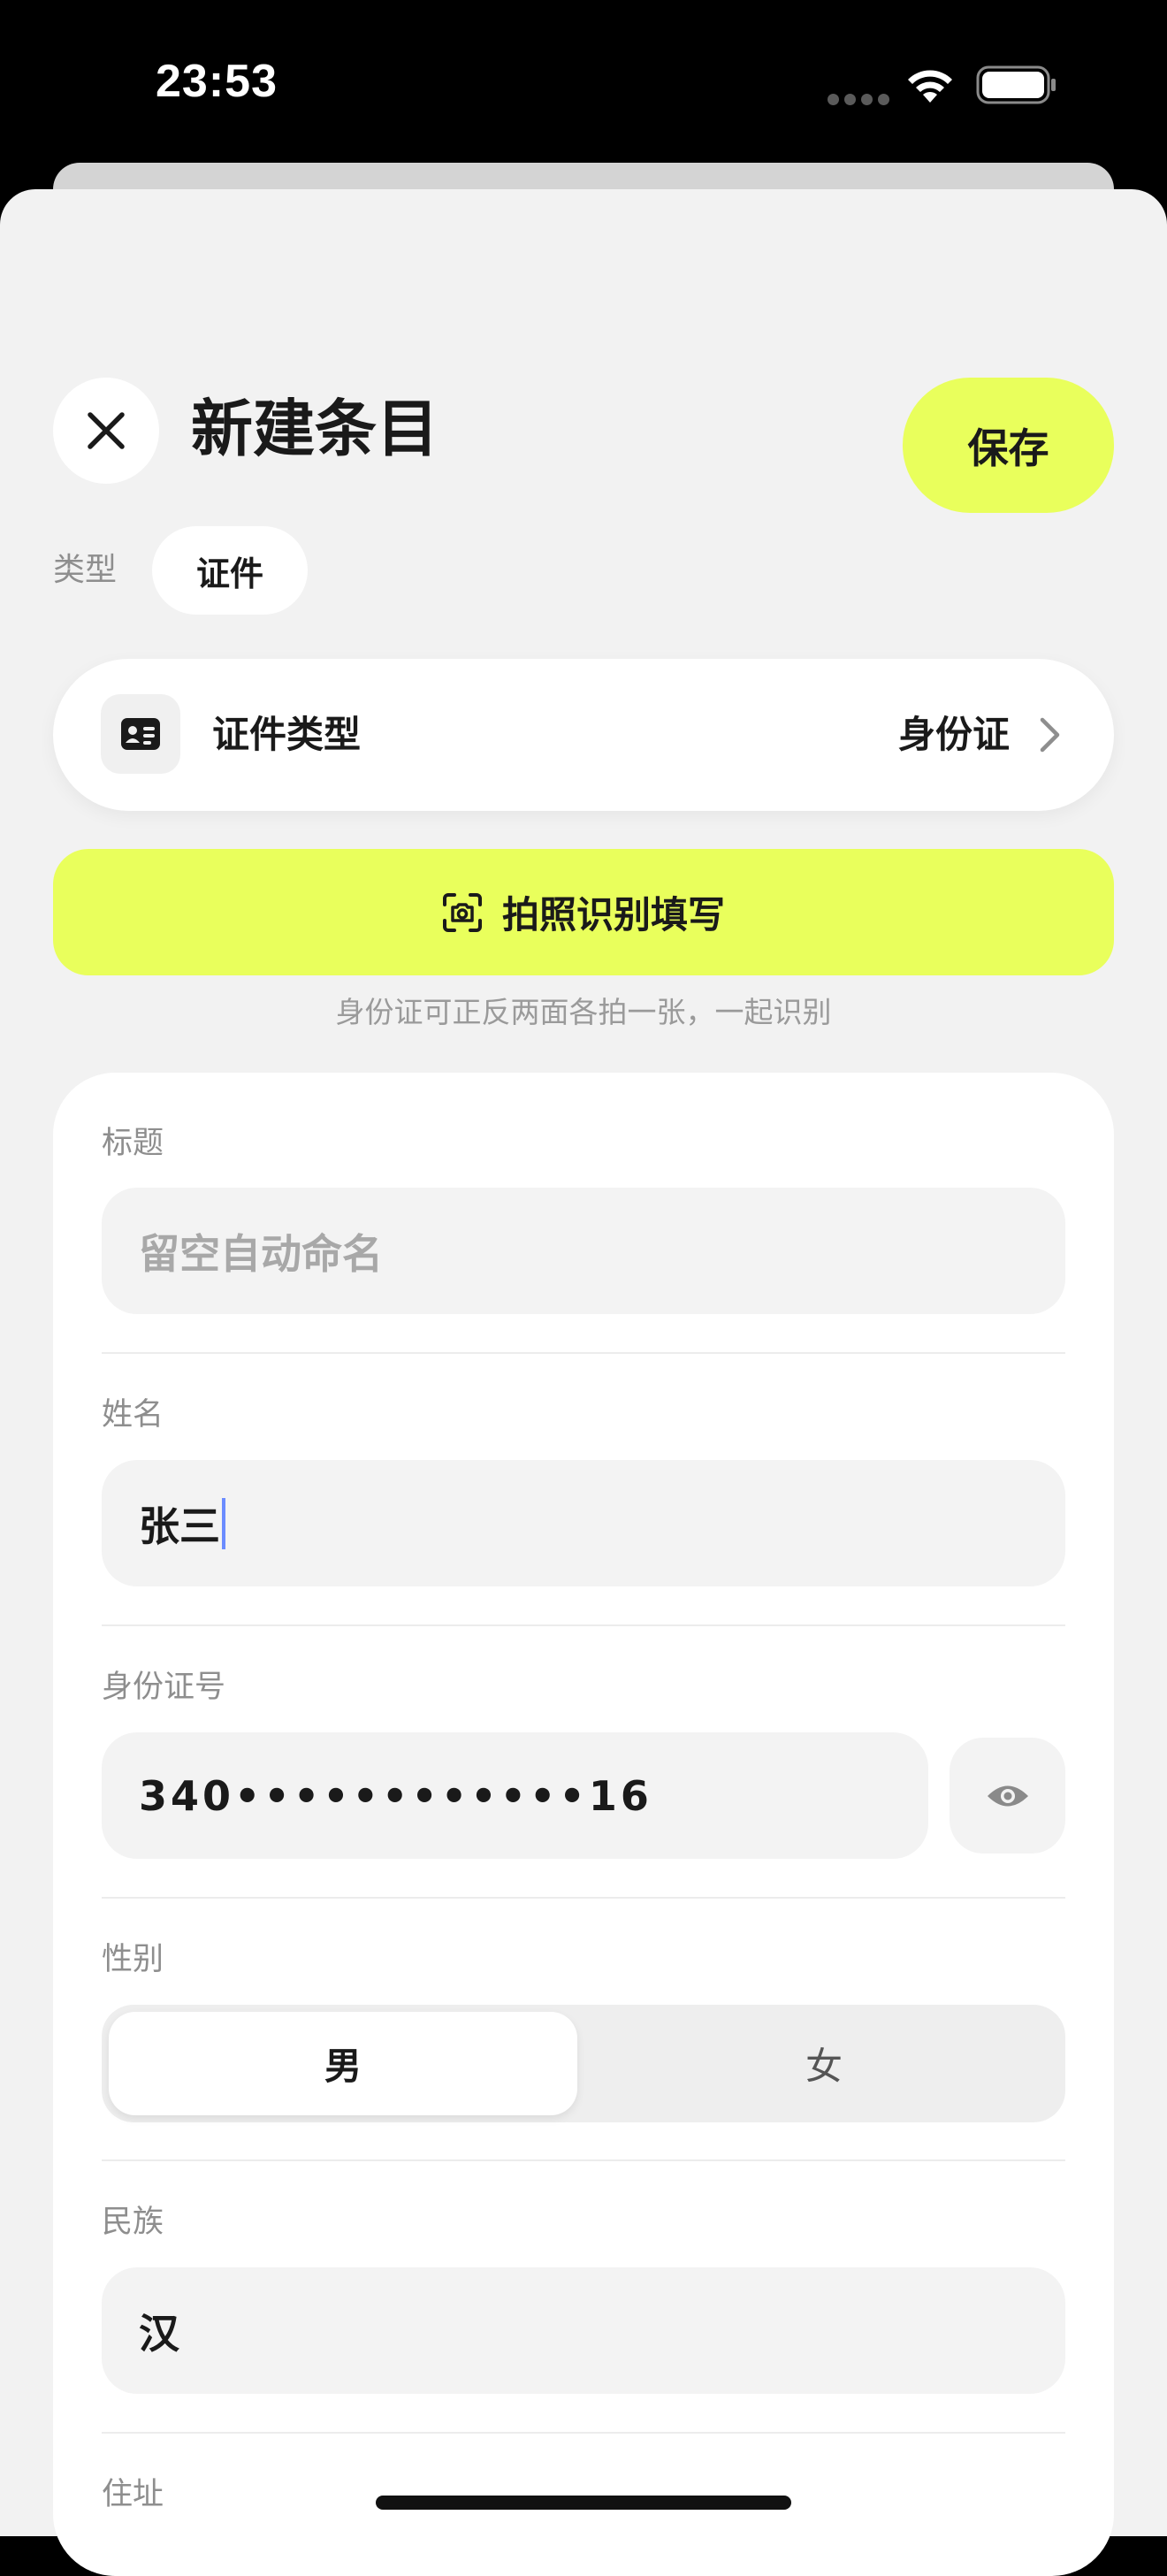 The width and height of the screenshot is (1167, 2576). I want to click on wifi-icon, so click(930, 86).